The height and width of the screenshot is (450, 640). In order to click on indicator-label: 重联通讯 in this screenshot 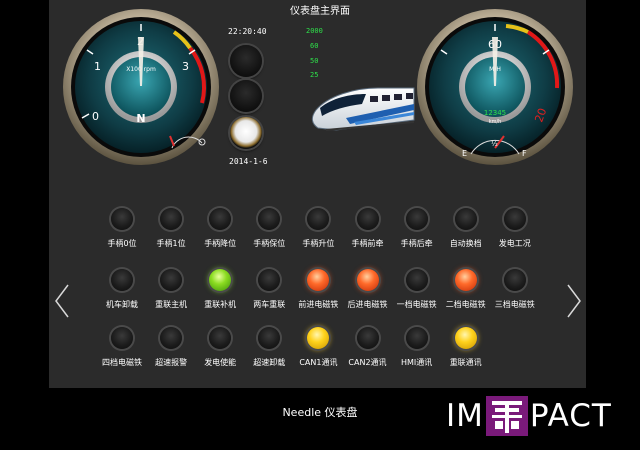, I will do `click(465, 362)`.